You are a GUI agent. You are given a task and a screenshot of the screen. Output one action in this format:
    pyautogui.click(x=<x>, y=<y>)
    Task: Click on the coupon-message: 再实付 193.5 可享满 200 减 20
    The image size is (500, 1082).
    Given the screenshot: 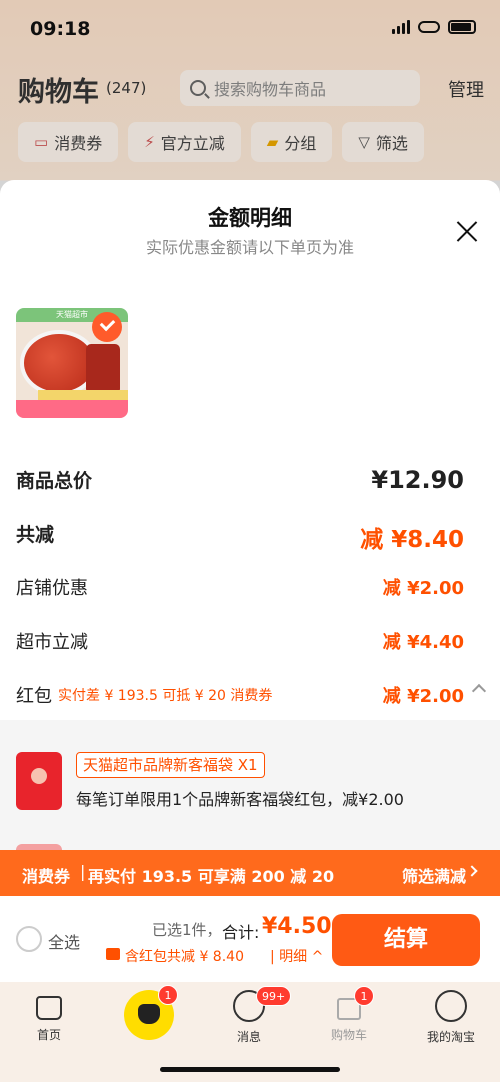 What is the action you would take?
    pyautogui.click(x=211, y=876)
    